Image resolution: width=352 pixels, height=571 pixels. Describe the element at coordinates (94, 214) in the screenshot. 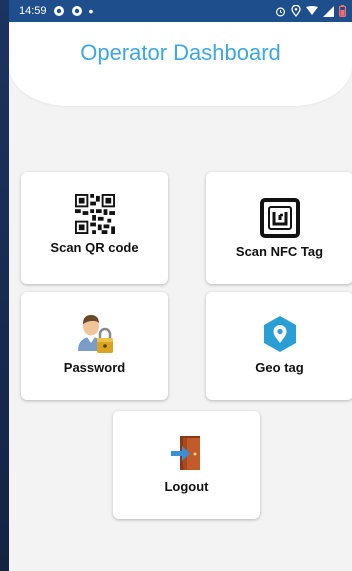

I see `qr-code-icon` at that location.